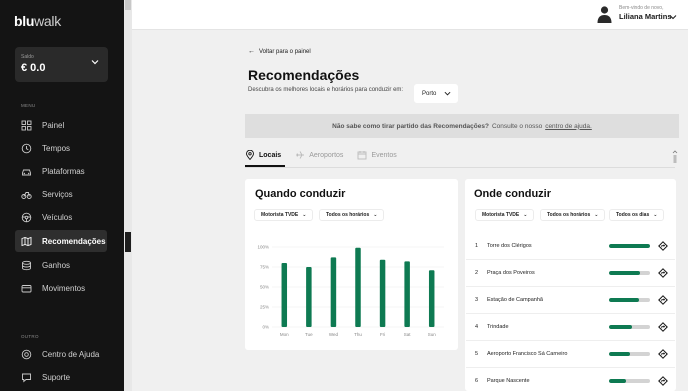 The width and height of the screenshot is (688, 391). What do you see at coordinates (28, 105) in the screenshot?
I see `menu-section-label: MENU` at bounding box center [28, 105].